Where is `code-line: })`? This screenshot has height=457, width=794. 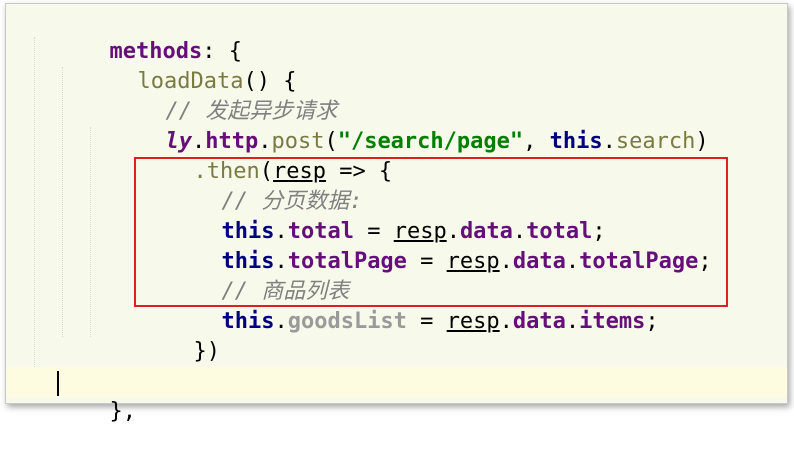
code-line: }) is located at coordinates (167, 335).